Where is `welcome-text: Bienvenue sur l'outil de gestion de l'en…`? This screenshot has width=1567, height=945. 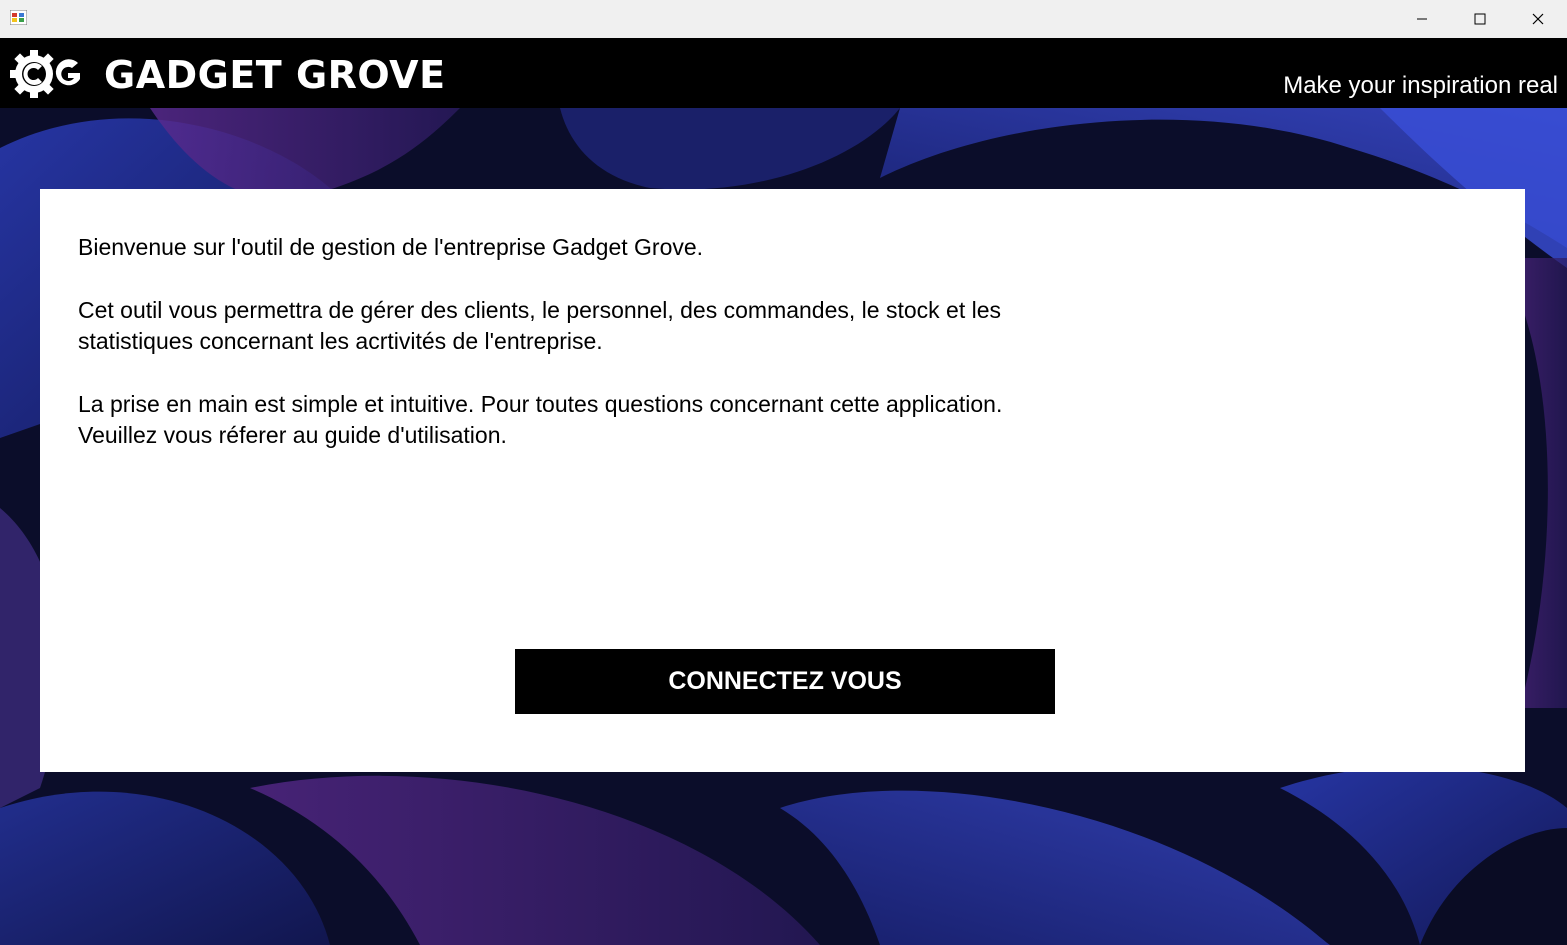
welcome-text: Bienvenue sur l'outil de gestion de l'en… is located at coordinates (578, 247).